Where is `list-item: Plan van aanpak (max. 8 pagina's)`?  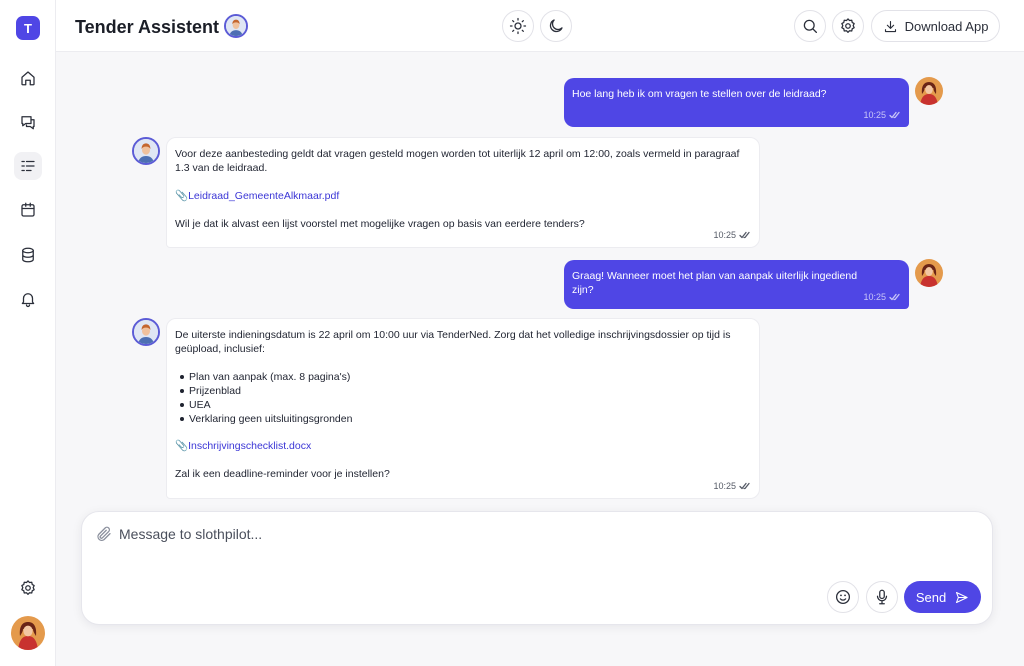
list-item: Plan van aanpak (max. 8 pagina's) is located at coordinates (463, 377).